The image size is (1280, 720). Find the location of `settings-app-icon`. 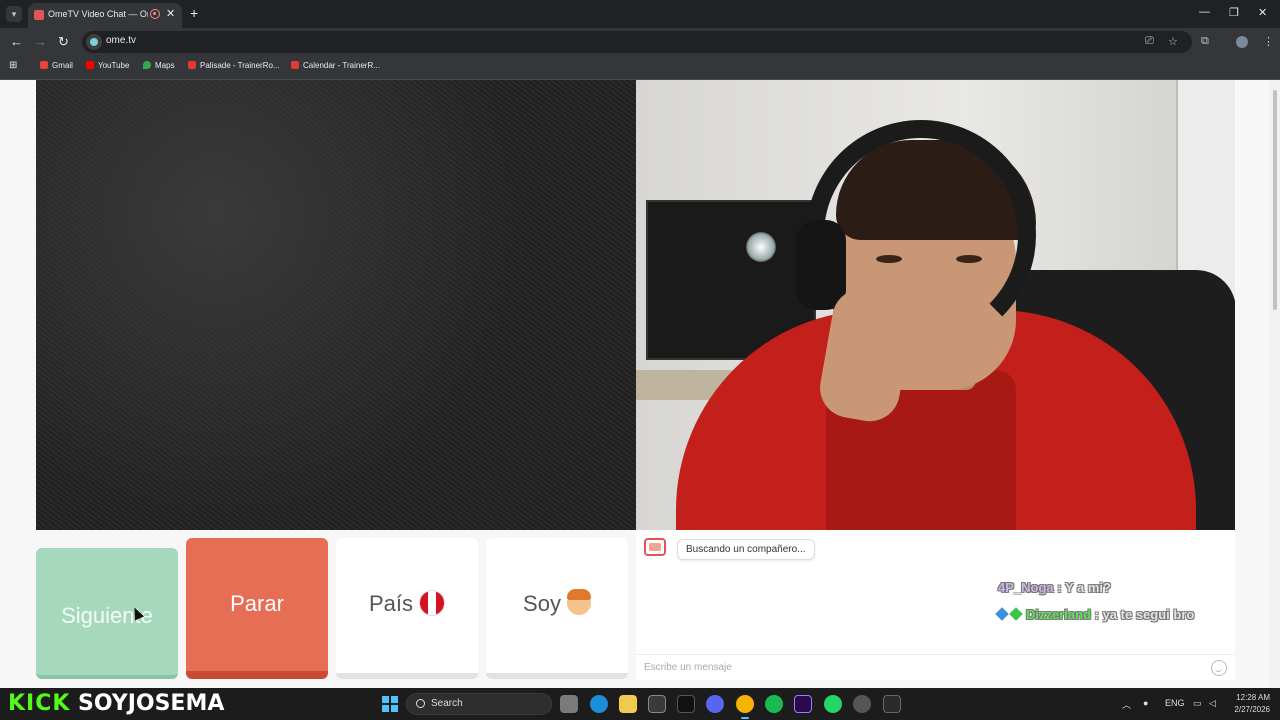

settings-app-icon is located at coordinates (862, 704).